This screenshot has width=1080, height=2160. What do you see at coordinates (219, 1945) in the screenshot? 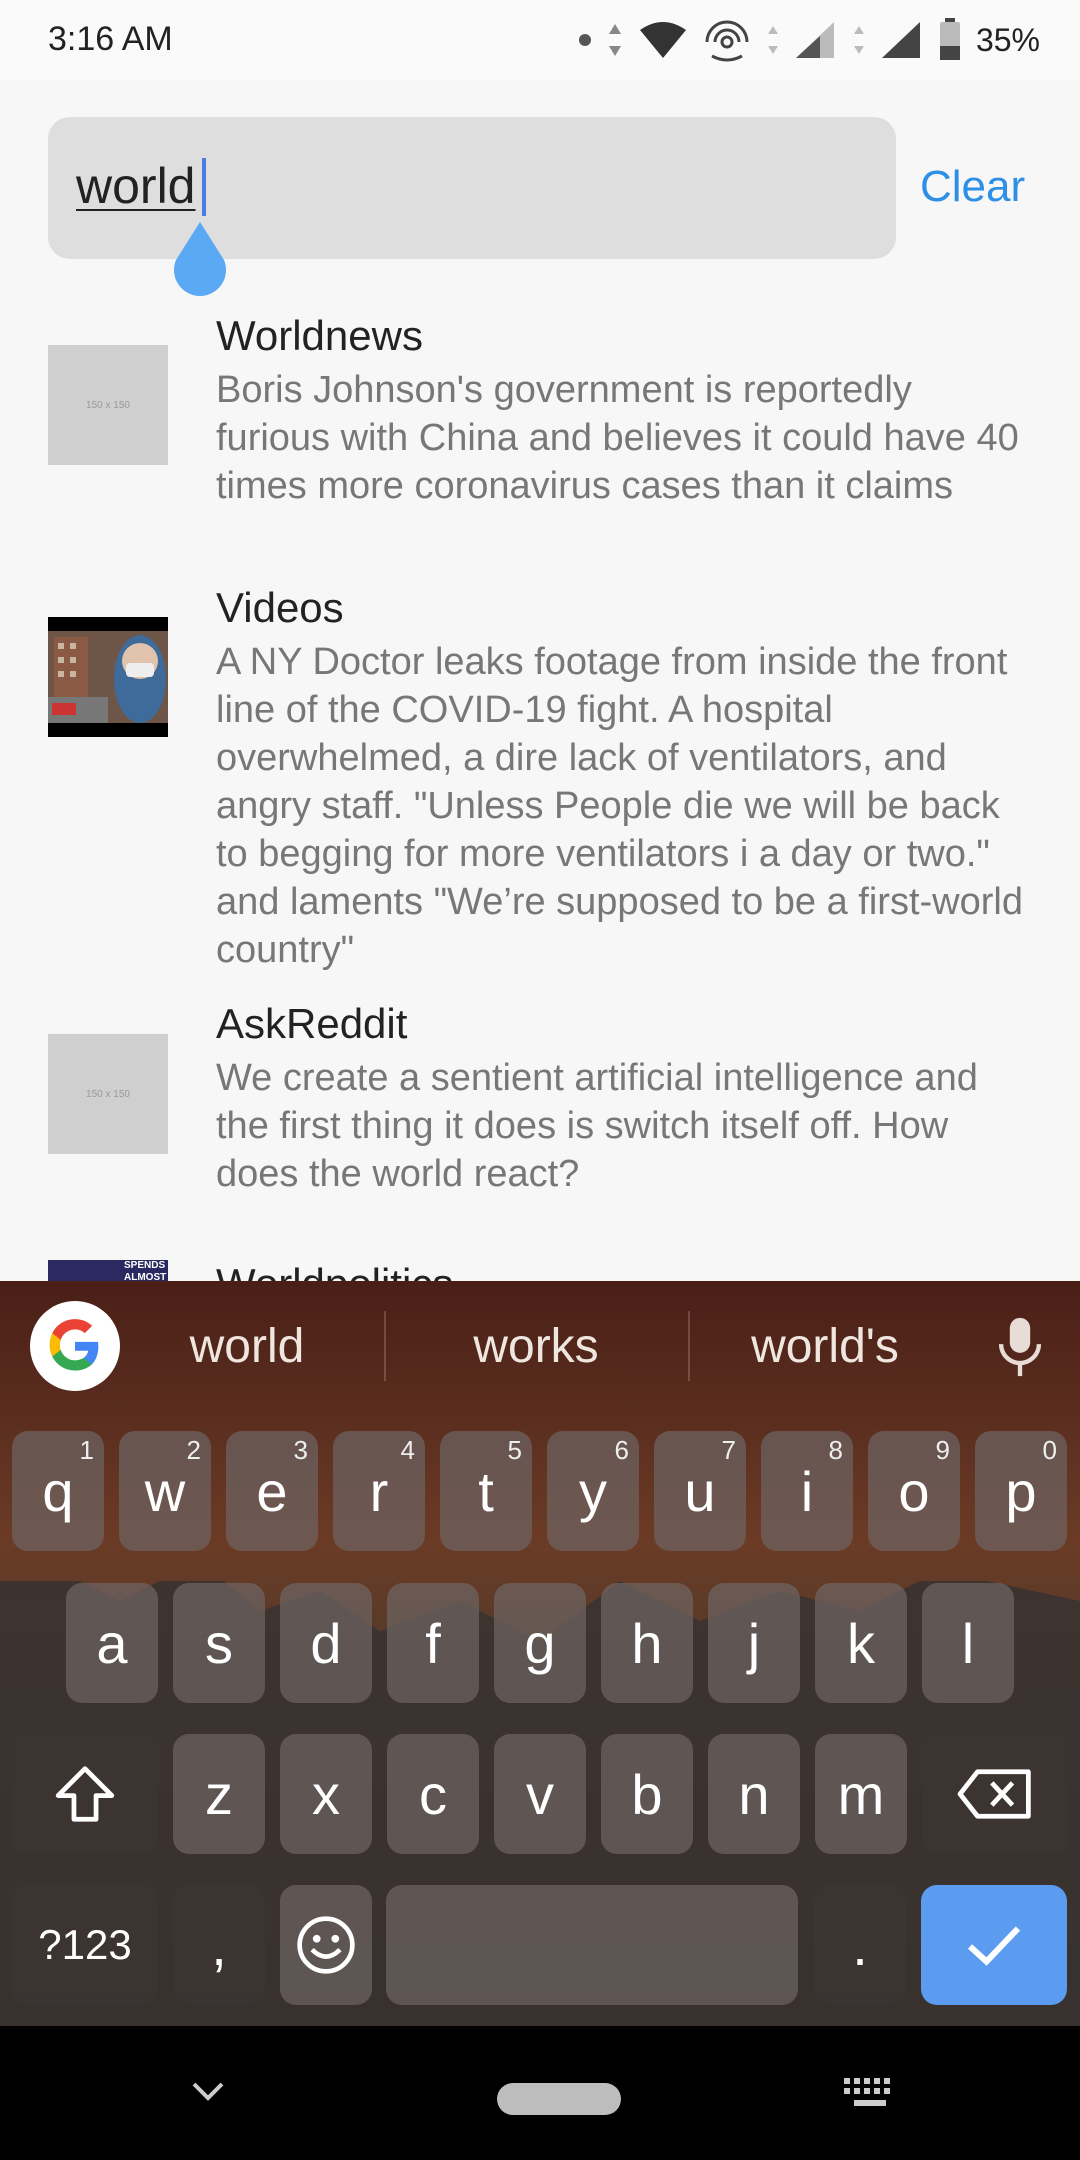
I see `comma-key: ,` at bounding box center [219, 1945].